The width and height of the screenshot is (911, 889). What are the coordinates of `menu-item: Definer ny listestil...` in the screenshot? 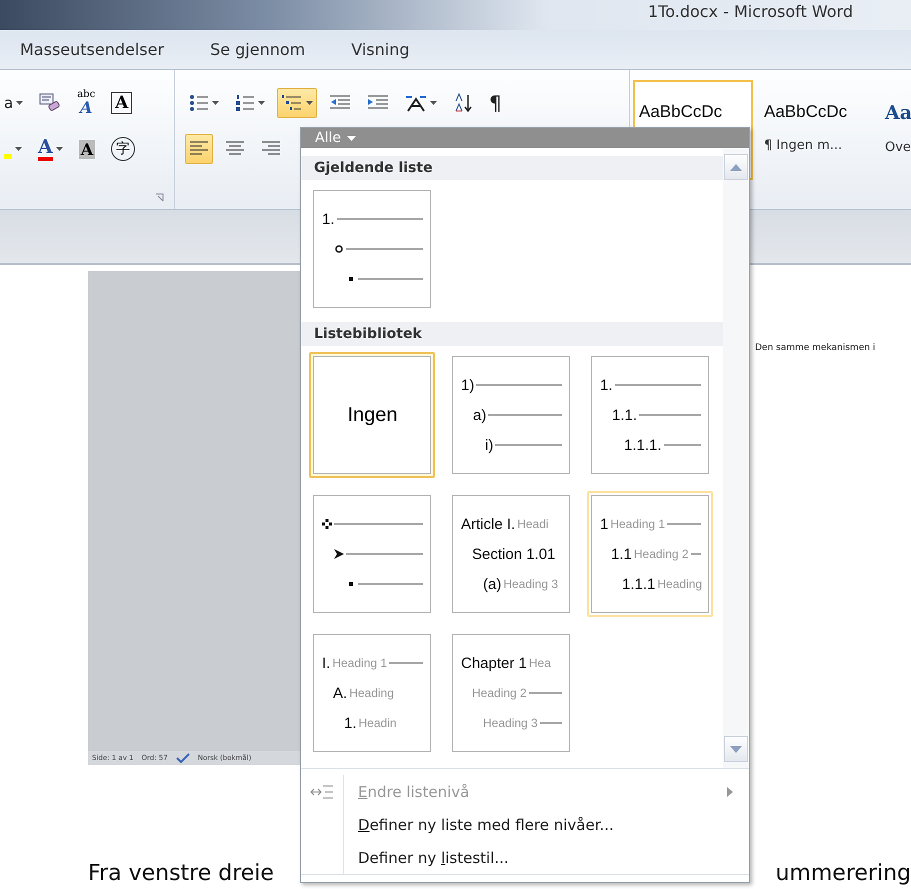 It's located at (525, 857).